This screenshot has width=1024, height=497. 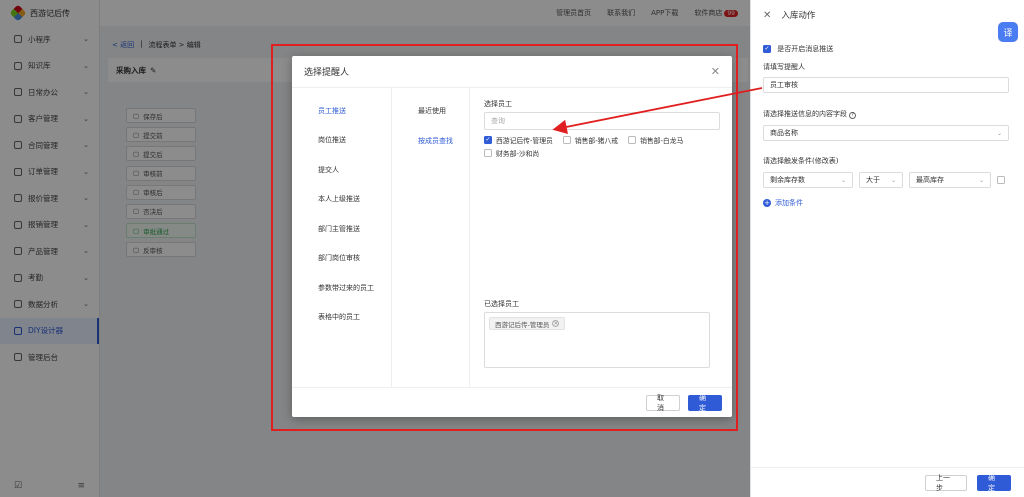 What do you see at coordinates (522, 324) in the screenshot?
I see `tag-label: 西游记后传-管理员` at bounding box center [522, 324].